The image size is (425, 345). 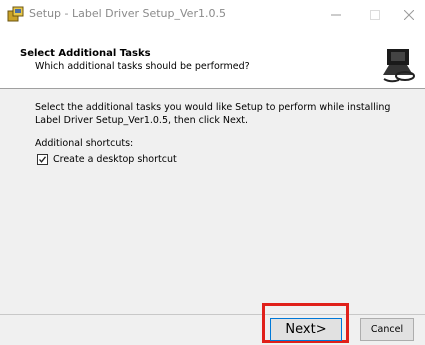 I want to click on window-title: Setup - Label Driver Setup_Ver1.0.5, so click(x=127, y=13).